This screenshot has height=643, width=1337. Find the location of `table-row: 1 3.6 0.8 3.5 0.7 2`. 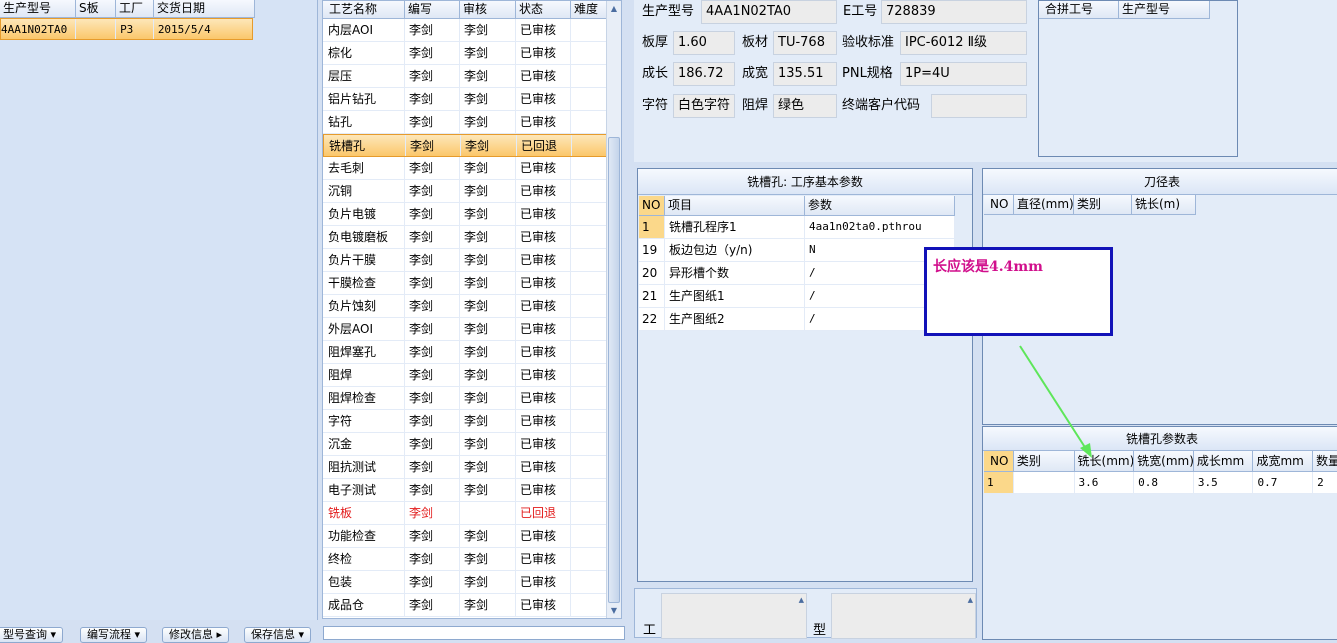

table-row: 1 3.6 0.8 3.5 0.7 2 is located at coordinates (1160, 483).